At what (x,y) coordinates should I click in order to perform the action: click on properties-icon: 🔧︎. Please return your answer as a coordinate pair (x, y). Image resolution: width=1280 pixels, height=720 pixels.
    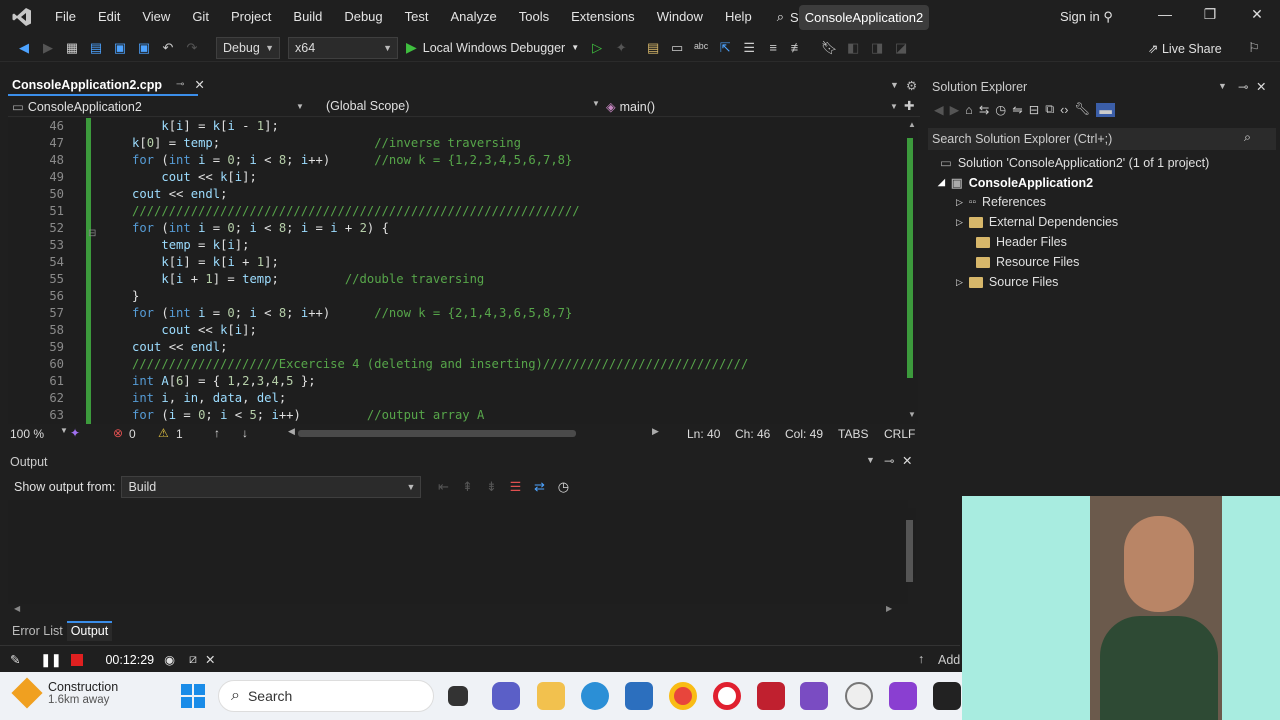
    Looking at the image, I should click on (1082, 109).